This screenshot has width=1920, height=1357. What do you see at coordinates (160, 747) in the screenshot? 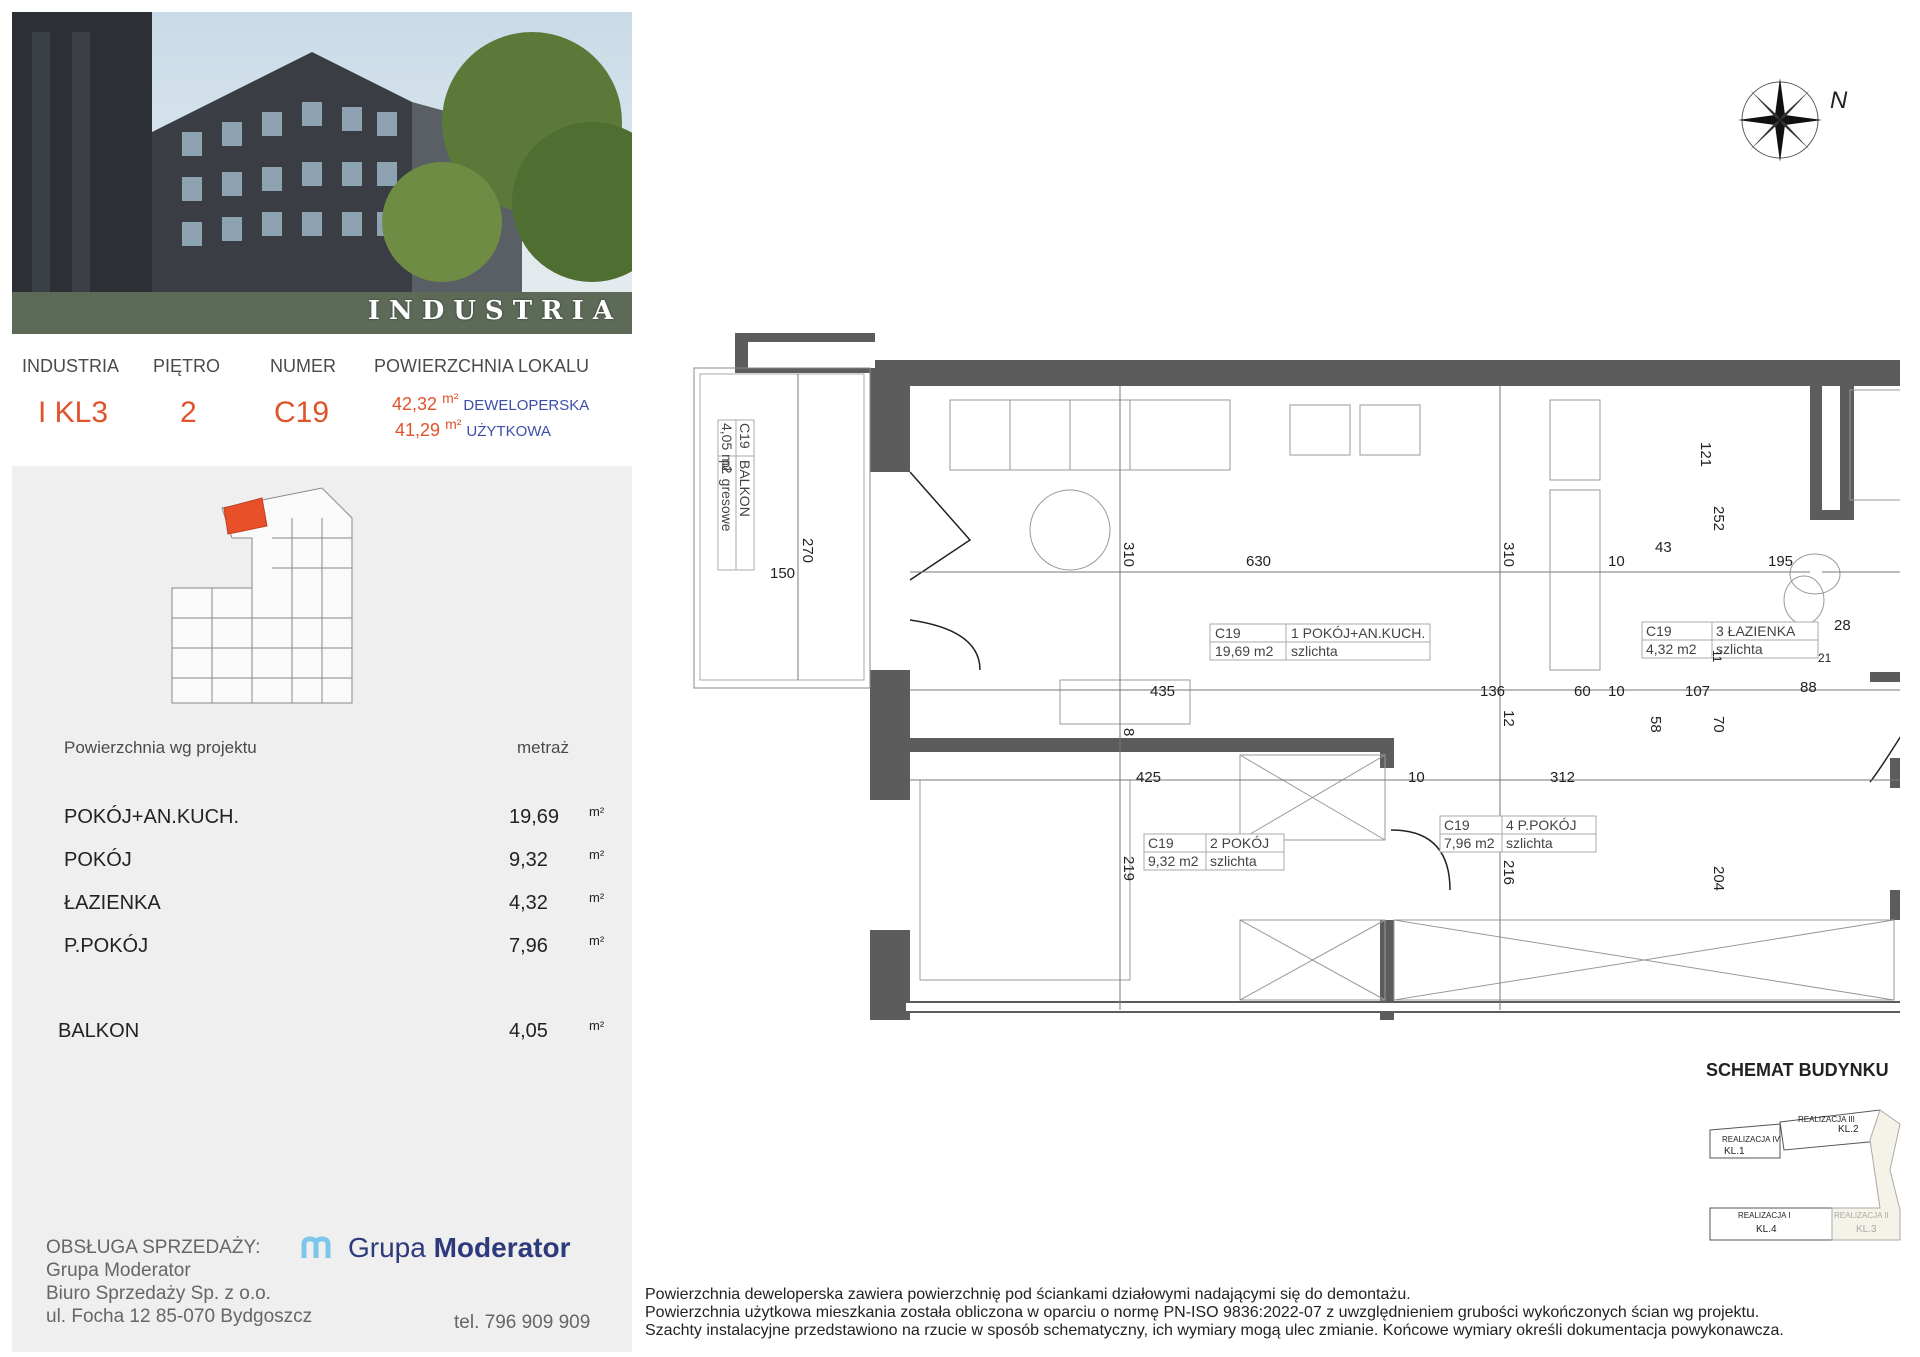
I see `table-header-left: Powierzchnia wg projektu` at bounding box center [160, 747].